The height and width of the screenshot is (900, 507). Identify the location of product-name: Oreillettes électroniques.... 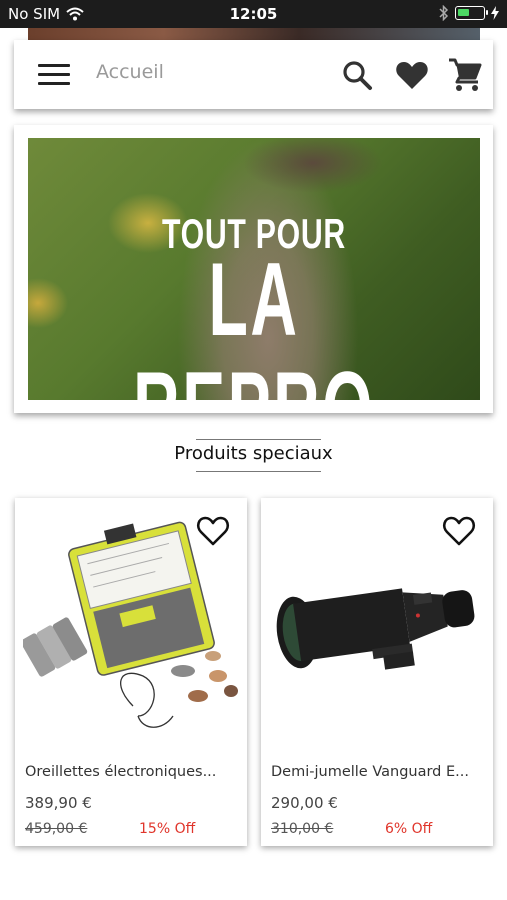
(121, 772).